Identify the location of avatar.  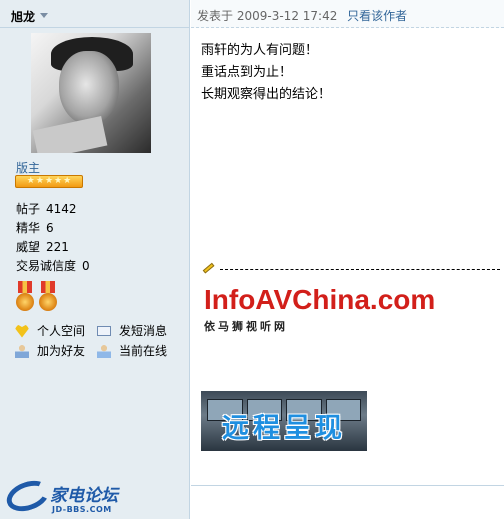
(91, 93).